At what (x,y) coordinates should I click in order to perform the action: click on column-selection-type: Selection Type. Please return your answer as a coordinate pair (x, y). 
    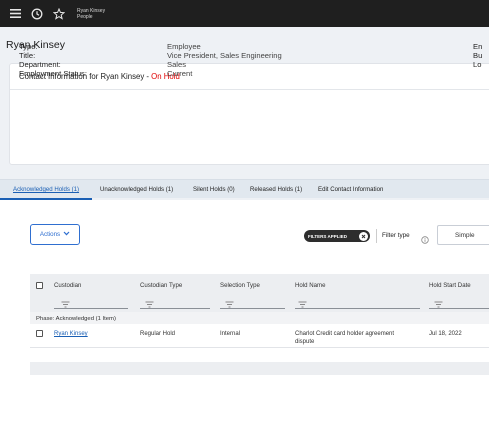
    Looking at the image, I should click on (240, 285).